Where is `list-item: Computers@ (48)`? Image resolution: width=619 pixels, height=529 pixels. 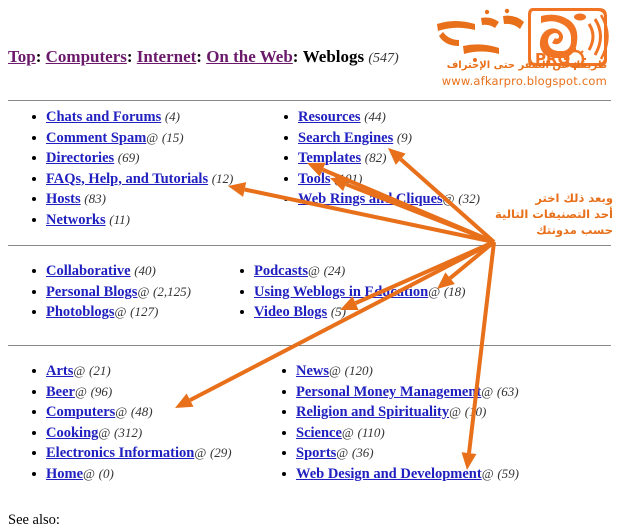 list-item: Computers@ (48) is located at coordinates (131, 412).